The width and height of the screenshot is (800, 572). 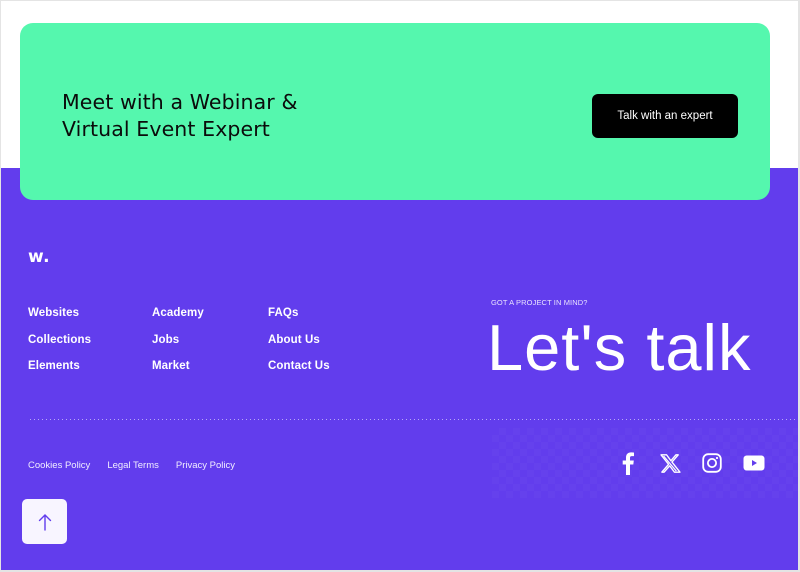 I want to click on cookies-policy-link: Cookies Policy, so click(x=59, y=465).